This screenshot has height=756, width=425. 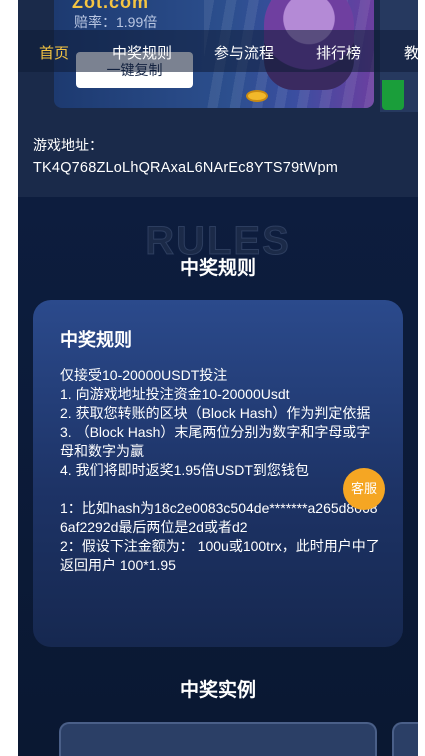 I want to click on address-value: TK4Q768ZLoLhQRAxaL6NArEc8YTS79tWpm, so click(x=185, y=168).